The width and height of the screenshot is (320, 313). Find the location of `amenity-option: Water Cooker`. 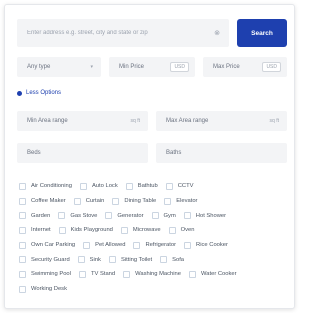

amenity-option: Water Cooker is located at coordinates (213, 274).